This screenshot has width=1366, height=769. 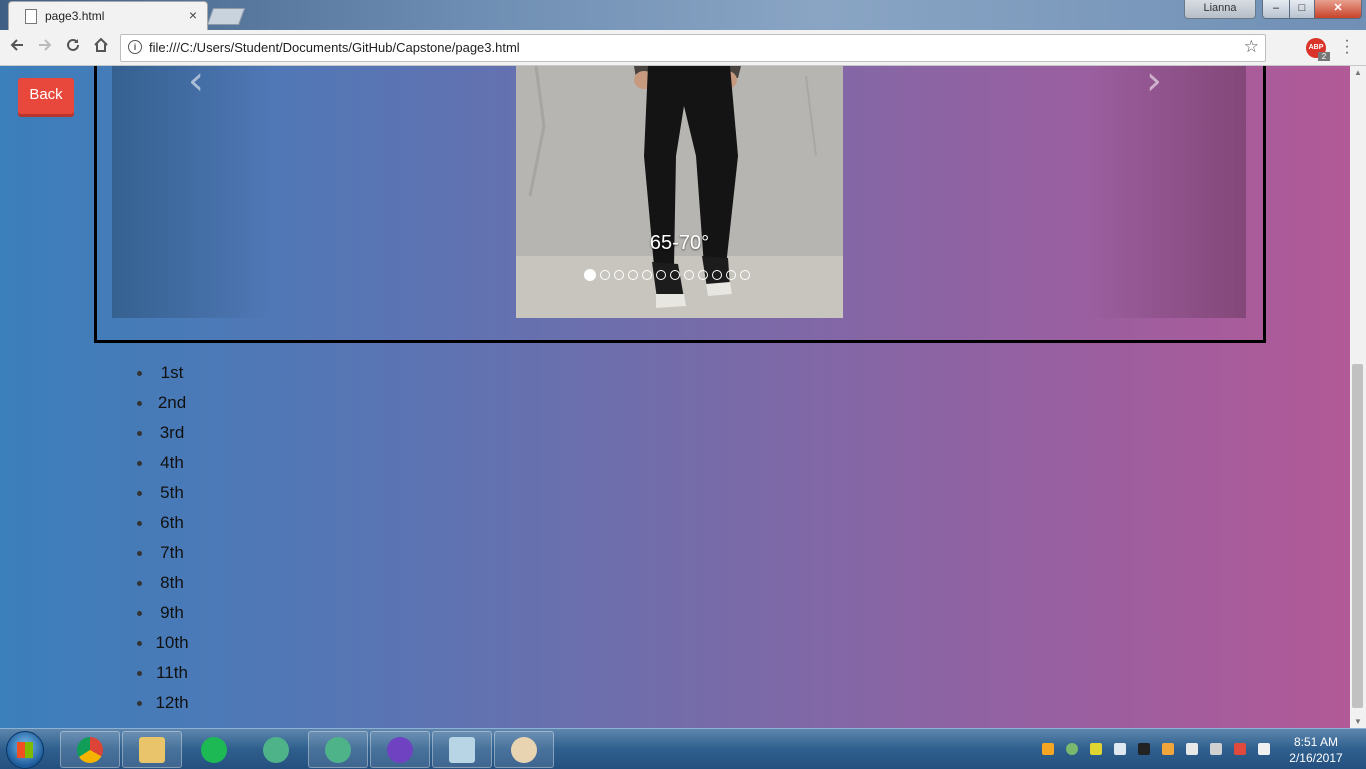 What do you see at coordinates (1216, 749) in the screenshot?
I see `volume-muted-icon` at bounding box center [1216, 749].